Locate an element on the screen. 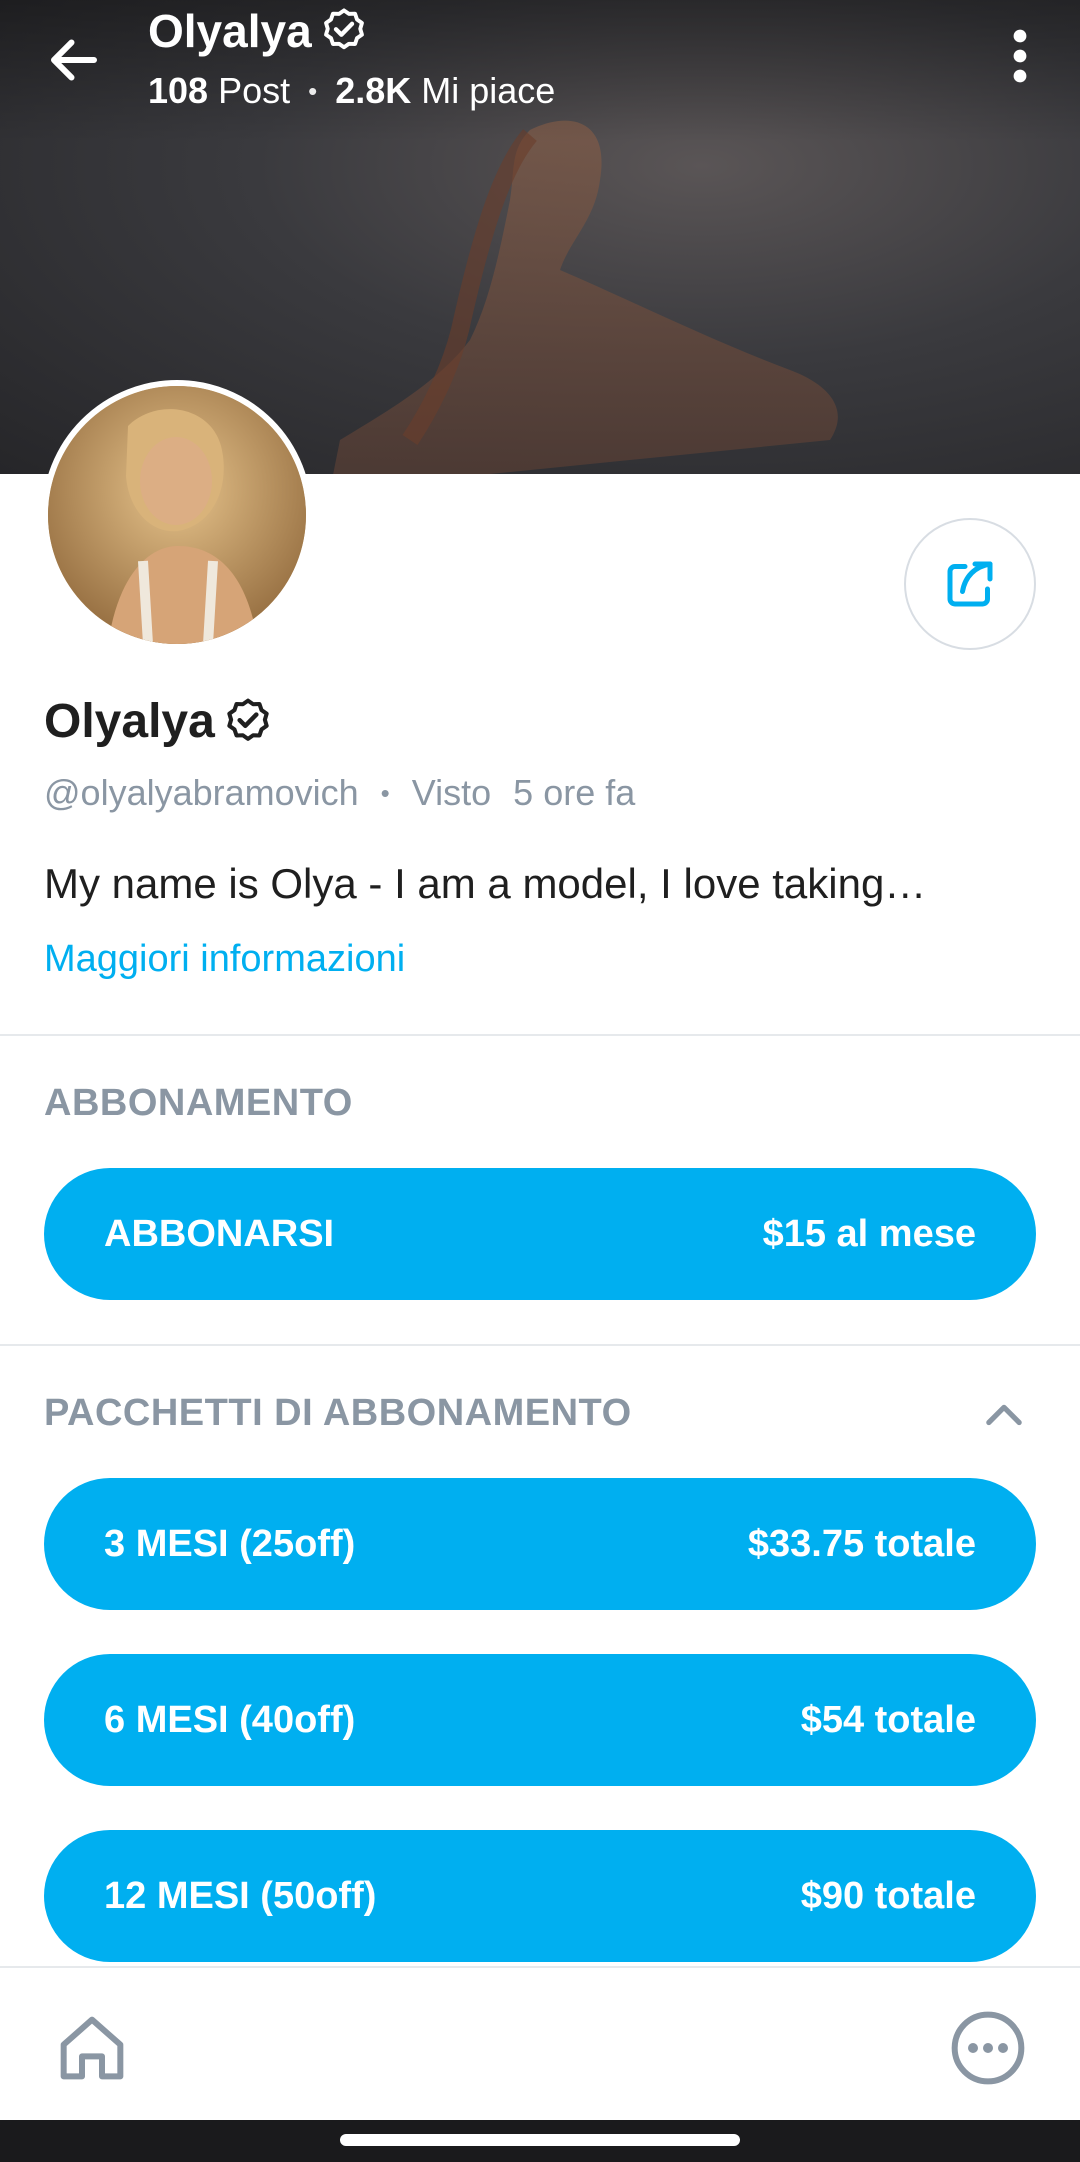 This screenshot has width=1080, height=2162. bundle-label: 12 MESI (50off) is located at coordinates (240, 1895).